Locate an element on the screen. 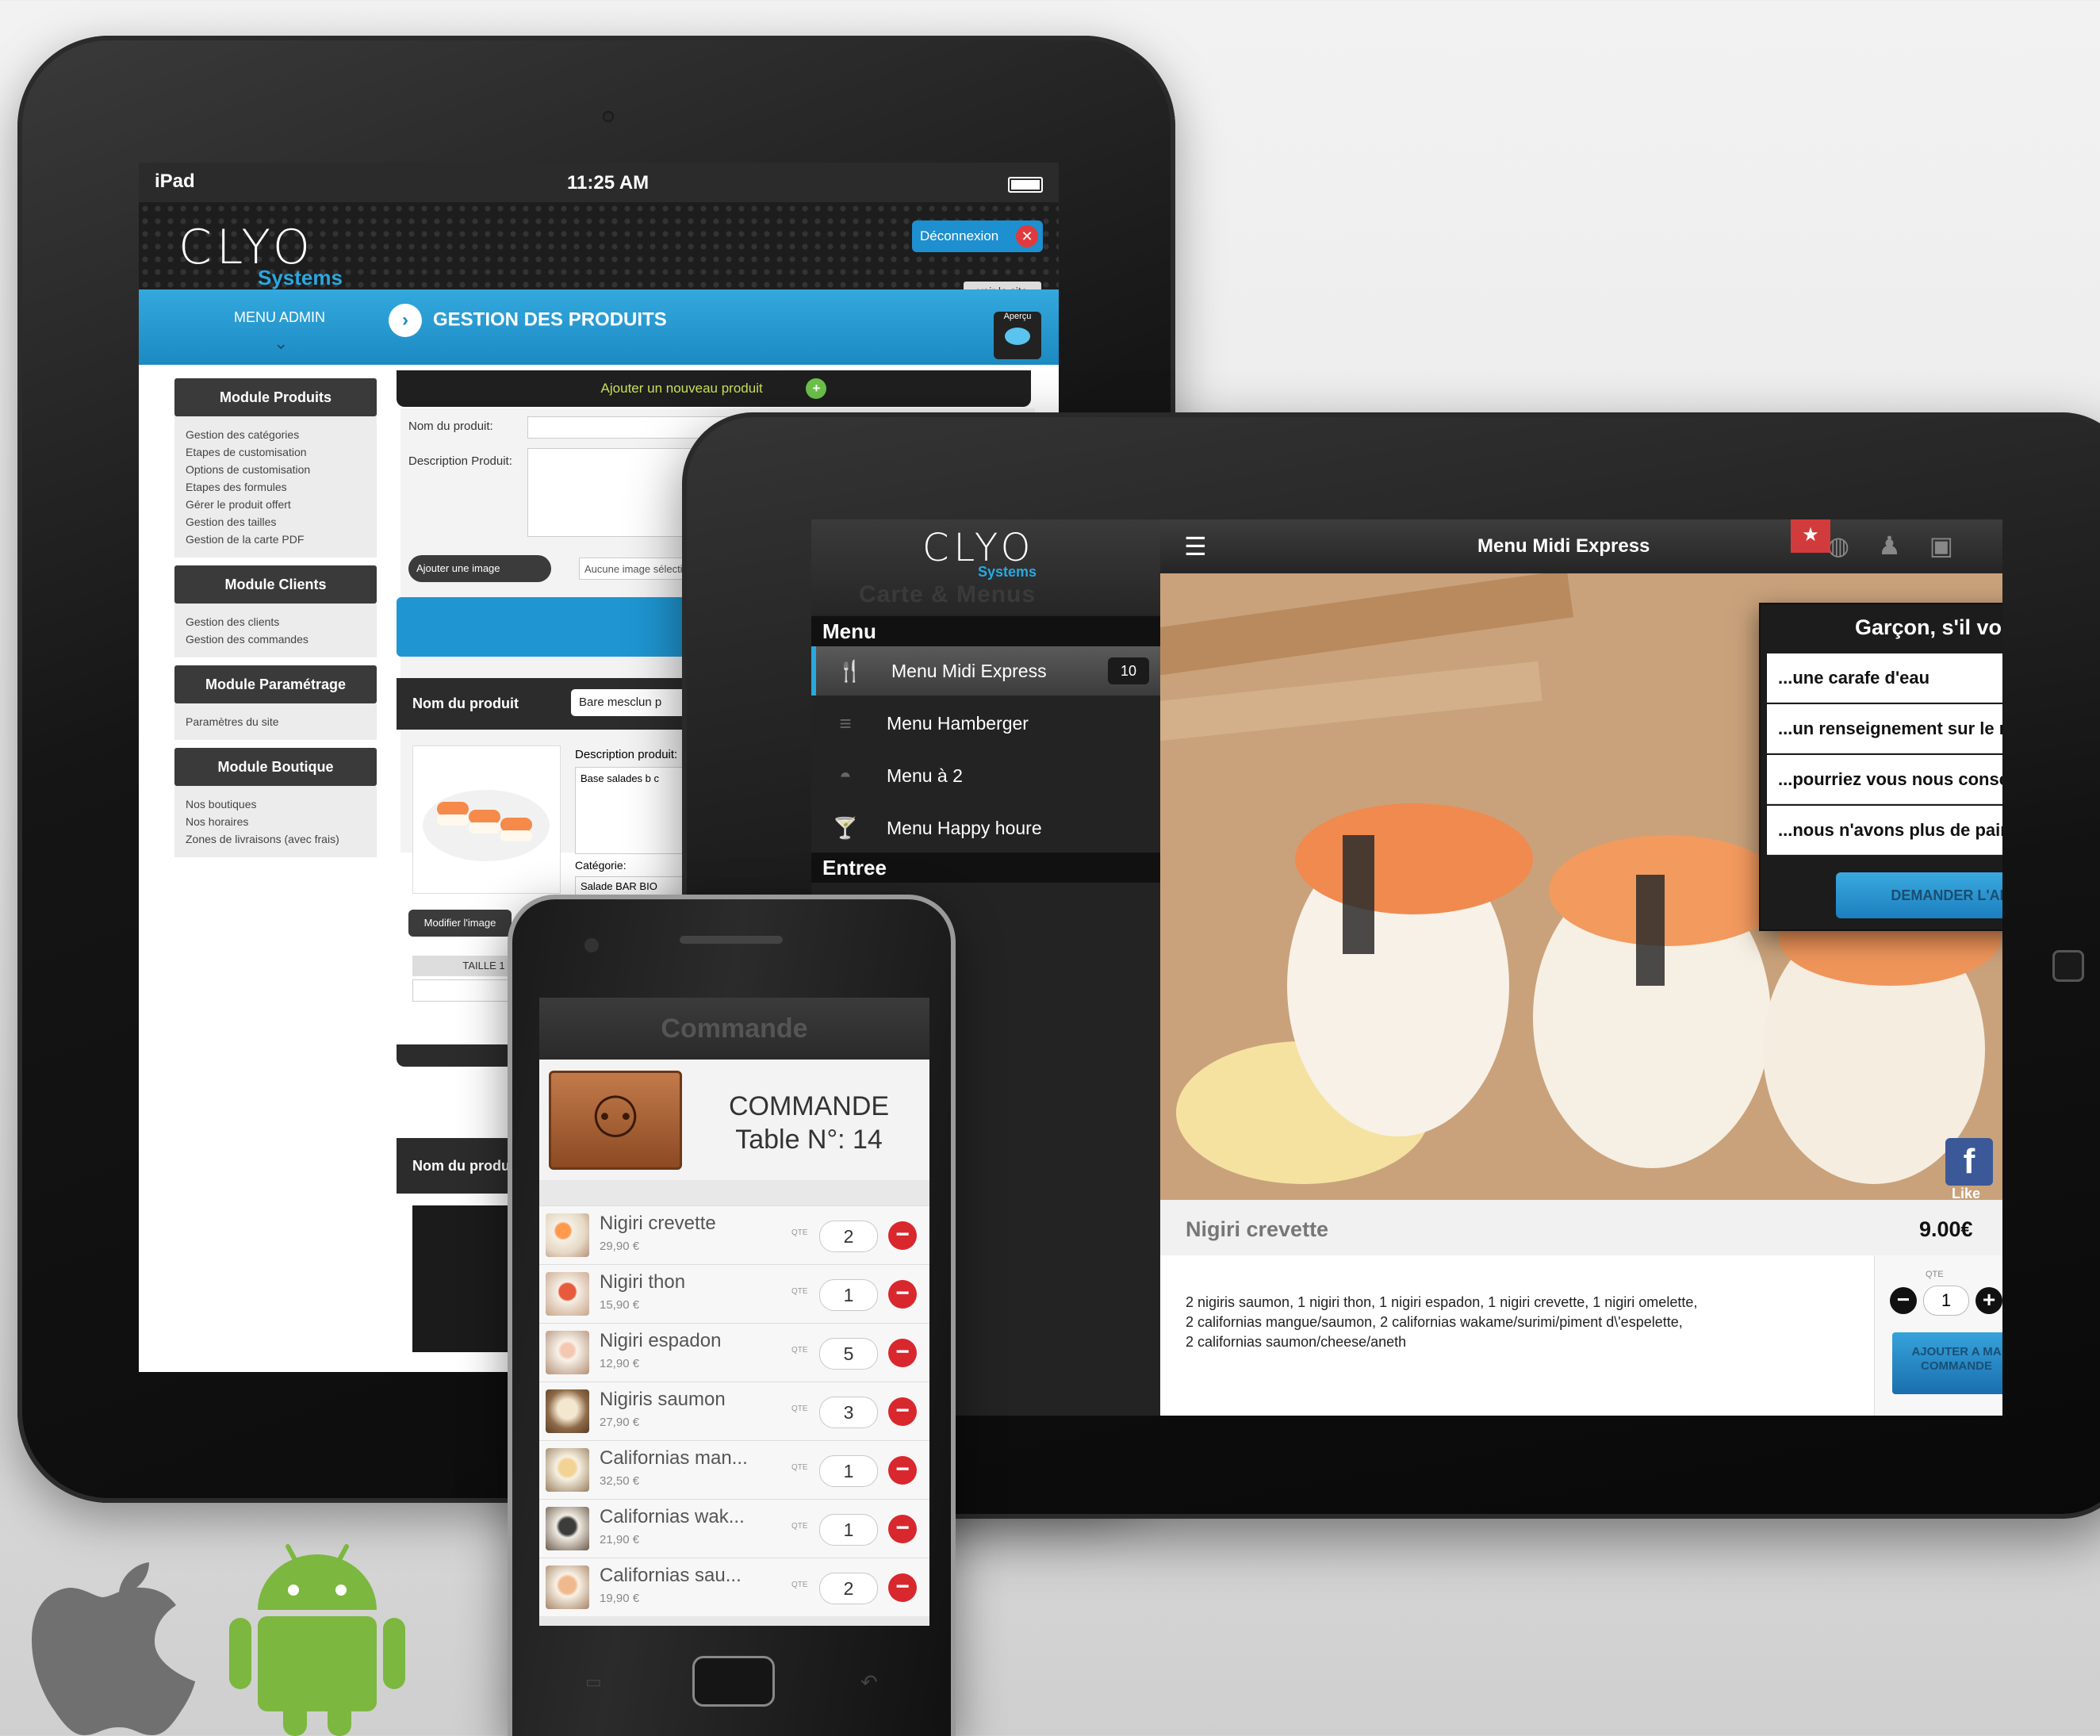  dish-name: Nigiri crevette is located at coordinates (658, 1223).